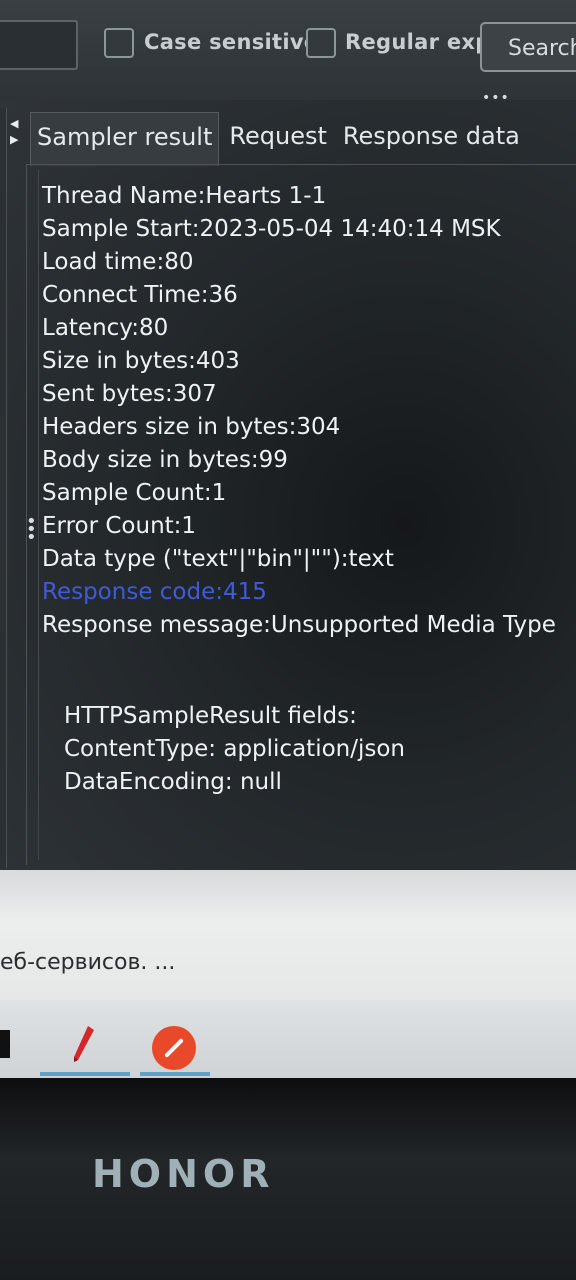  What do you see at coordinates (31, 530) in the screenshot?
I see `splitter-handle-icon: • • •` at bounding box center [31, 530].